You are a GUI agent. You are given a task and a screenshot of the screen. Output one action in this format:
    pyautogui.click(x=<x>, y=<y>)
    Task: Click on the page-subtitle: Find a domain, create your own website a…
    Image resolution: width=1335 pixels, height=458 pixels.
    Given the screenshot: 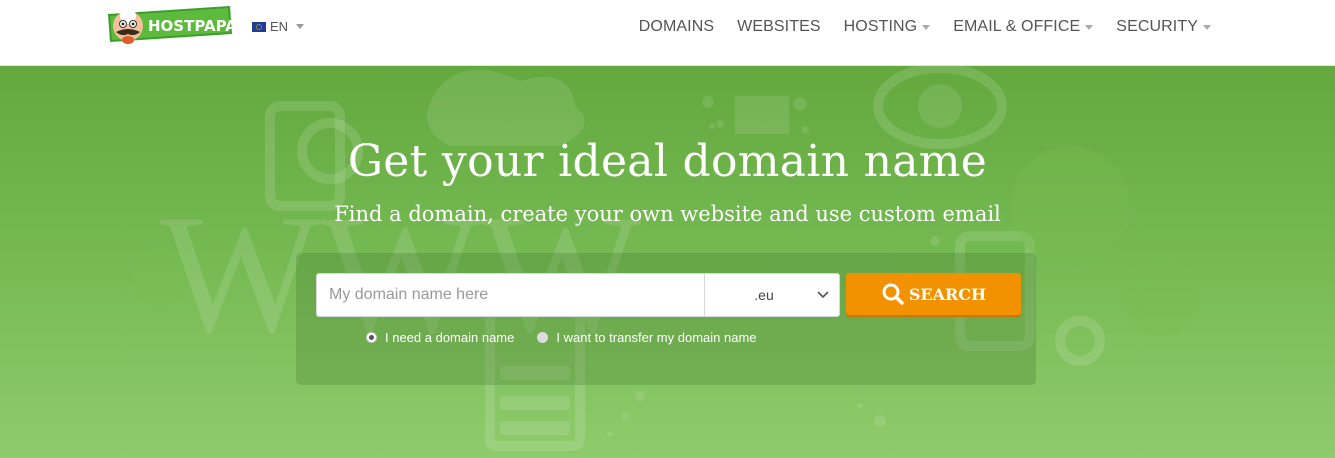 What is the action you would take?
    pyautogui.click(x=667, y=214)
    